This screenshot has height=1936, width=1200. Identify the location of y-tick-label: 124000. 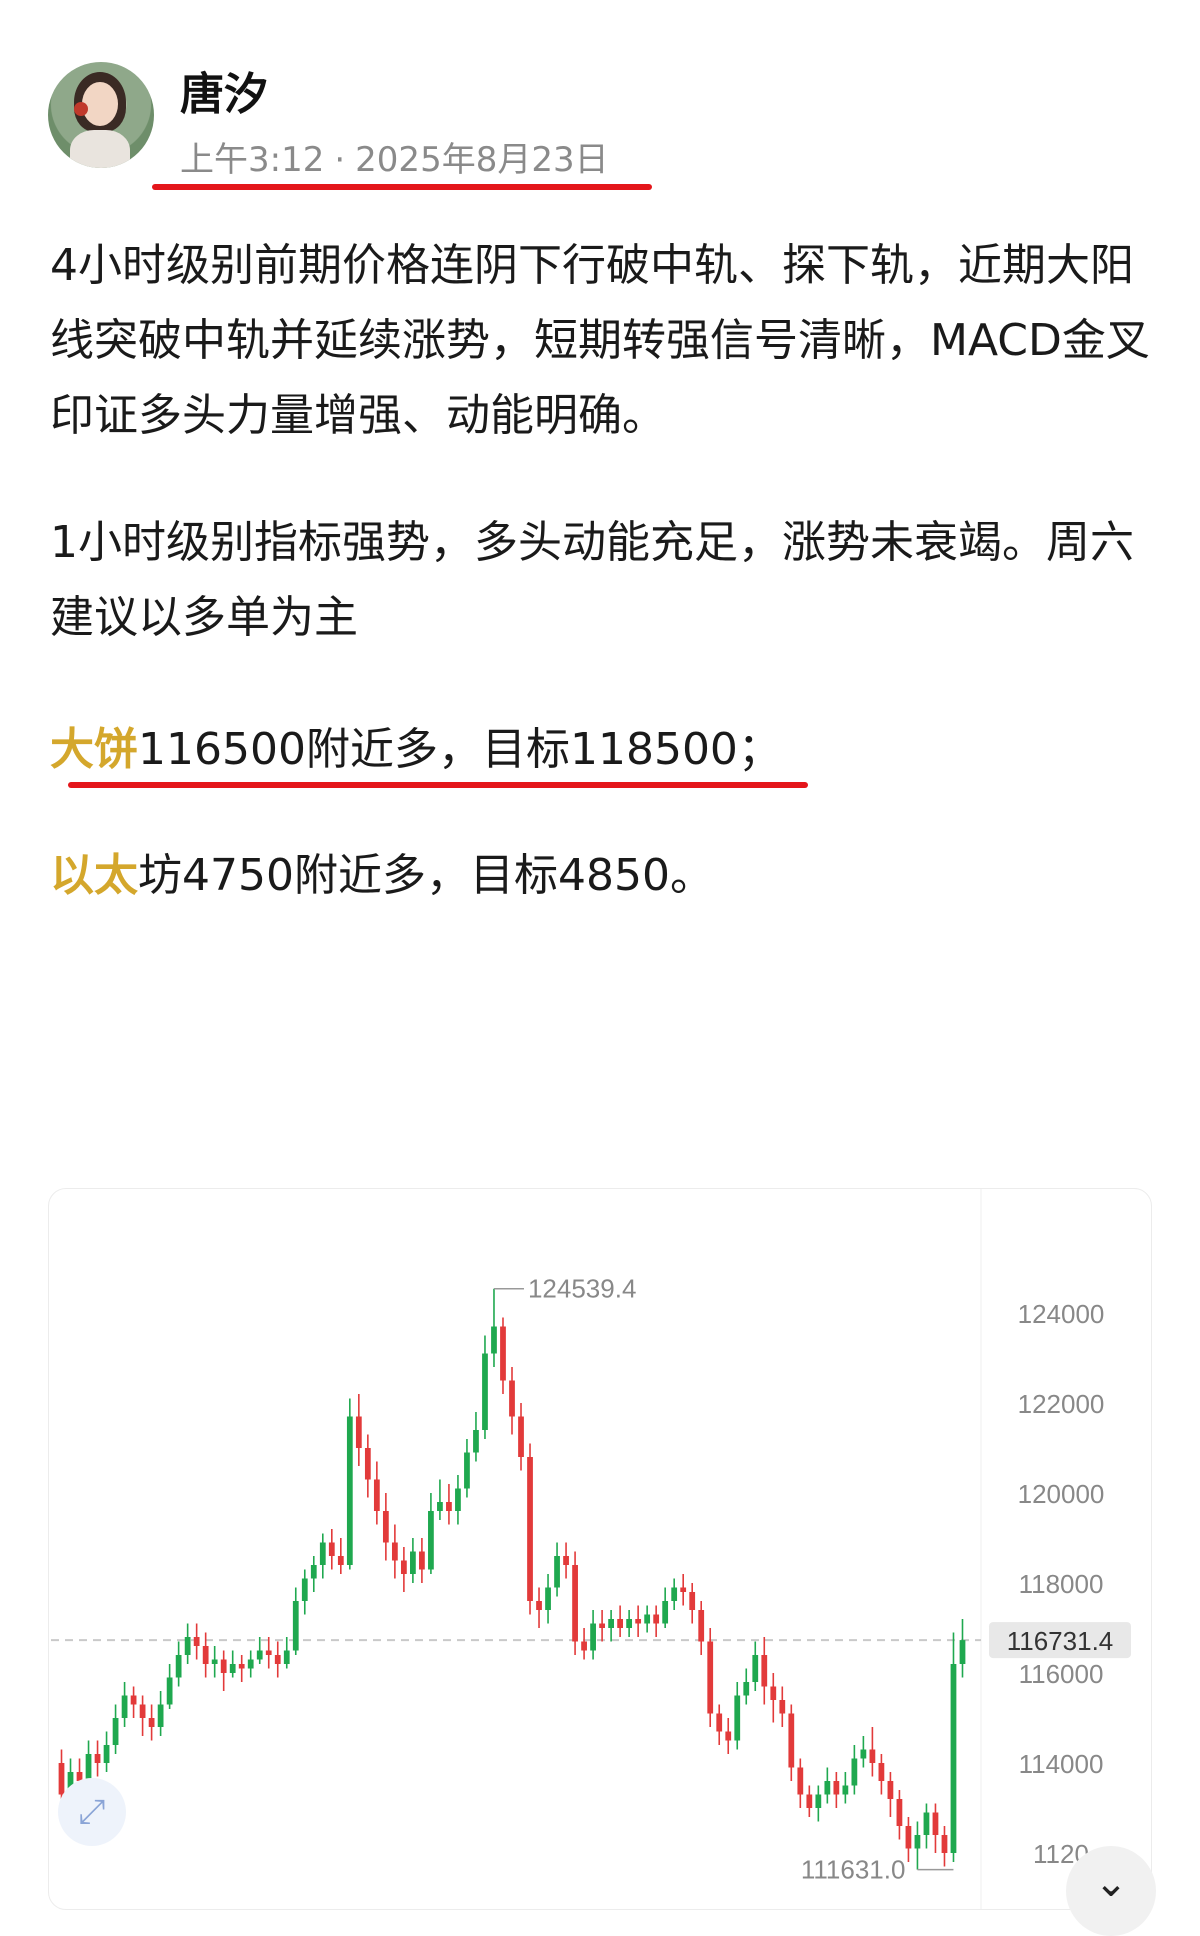
(1061, 1314).